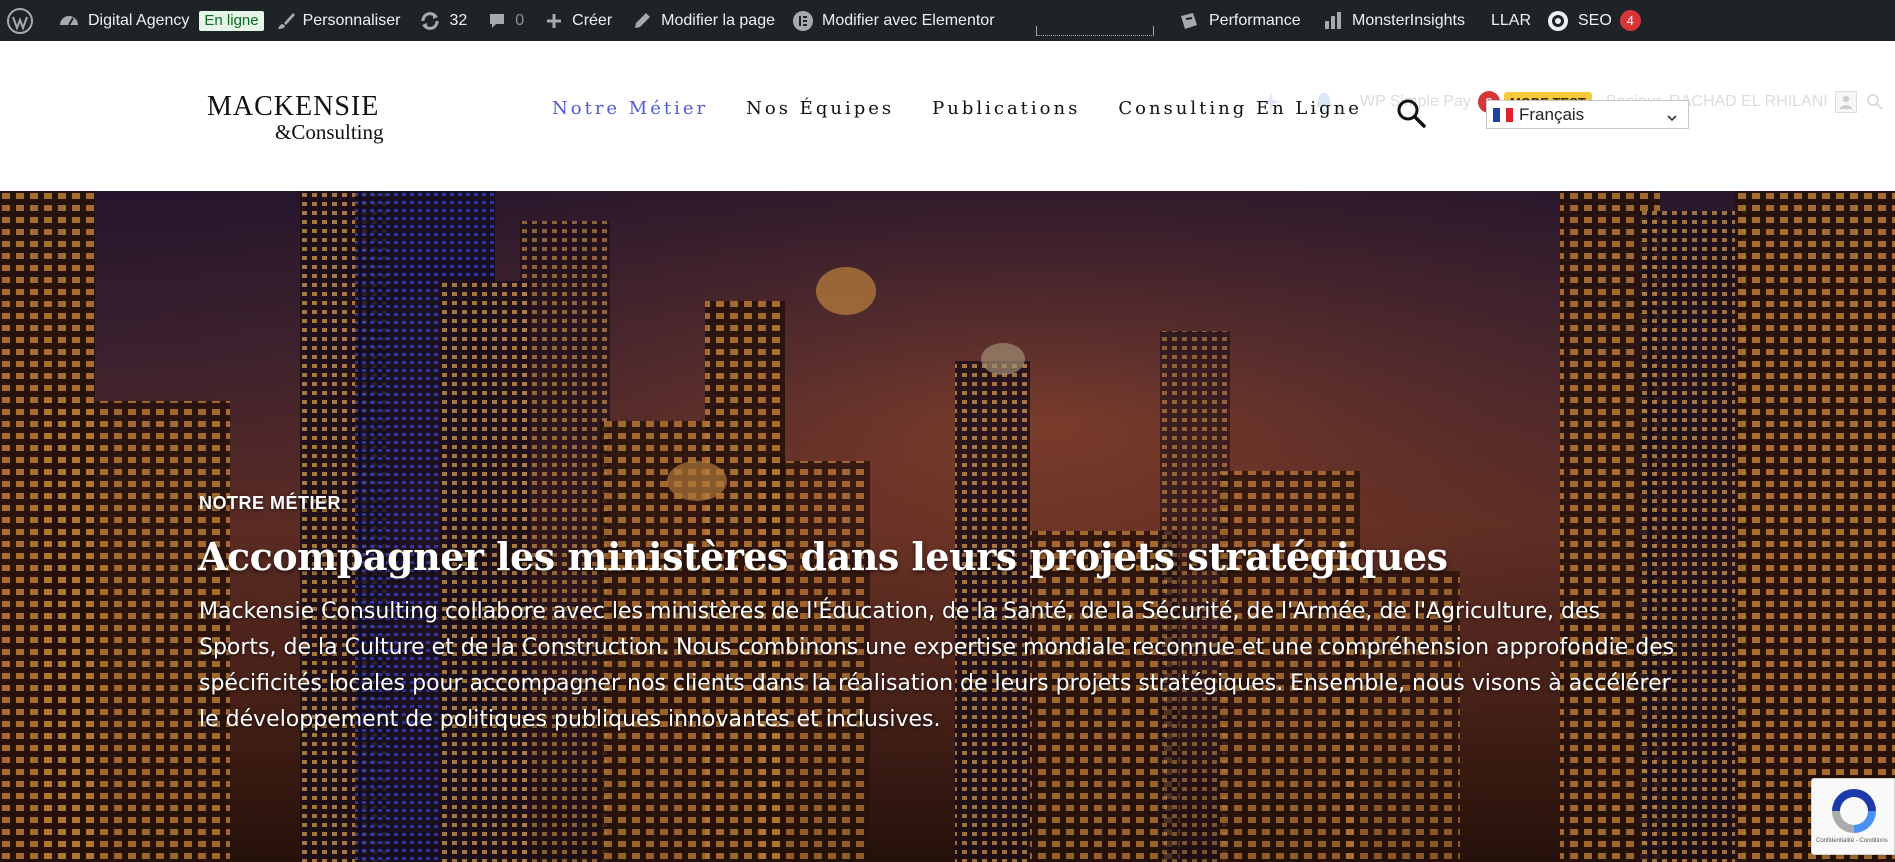 This screenshot has height=862, width=1895. I want to click on recaptcha-icon, so click(1854, 811).